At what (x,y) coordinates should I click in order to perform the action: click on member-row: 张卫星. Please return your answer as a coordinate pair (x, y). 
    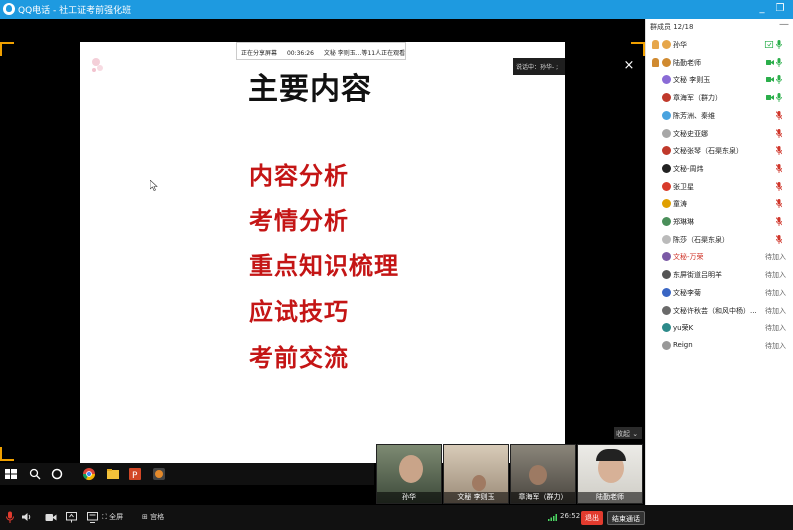
    Looking at the image, I should click on (719, 187).